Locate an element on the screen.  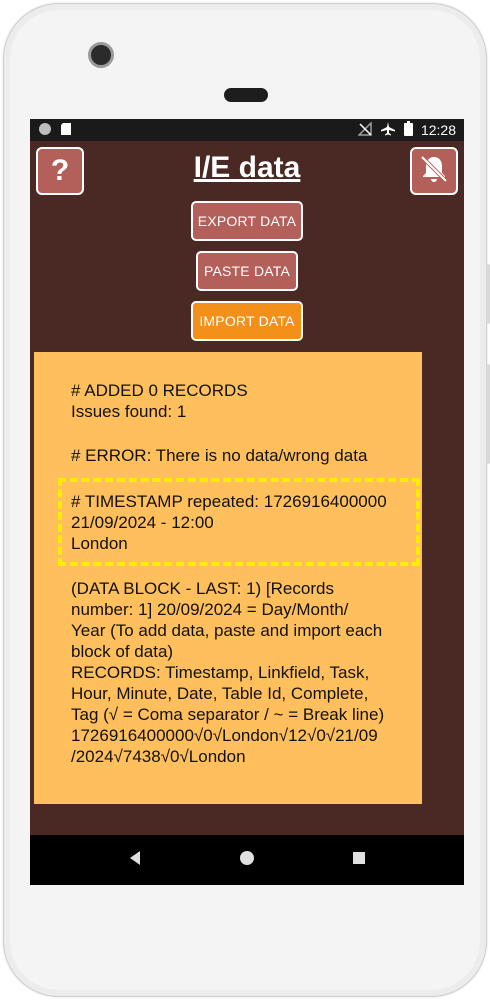
front-camera is located at coordinates (101, 55).